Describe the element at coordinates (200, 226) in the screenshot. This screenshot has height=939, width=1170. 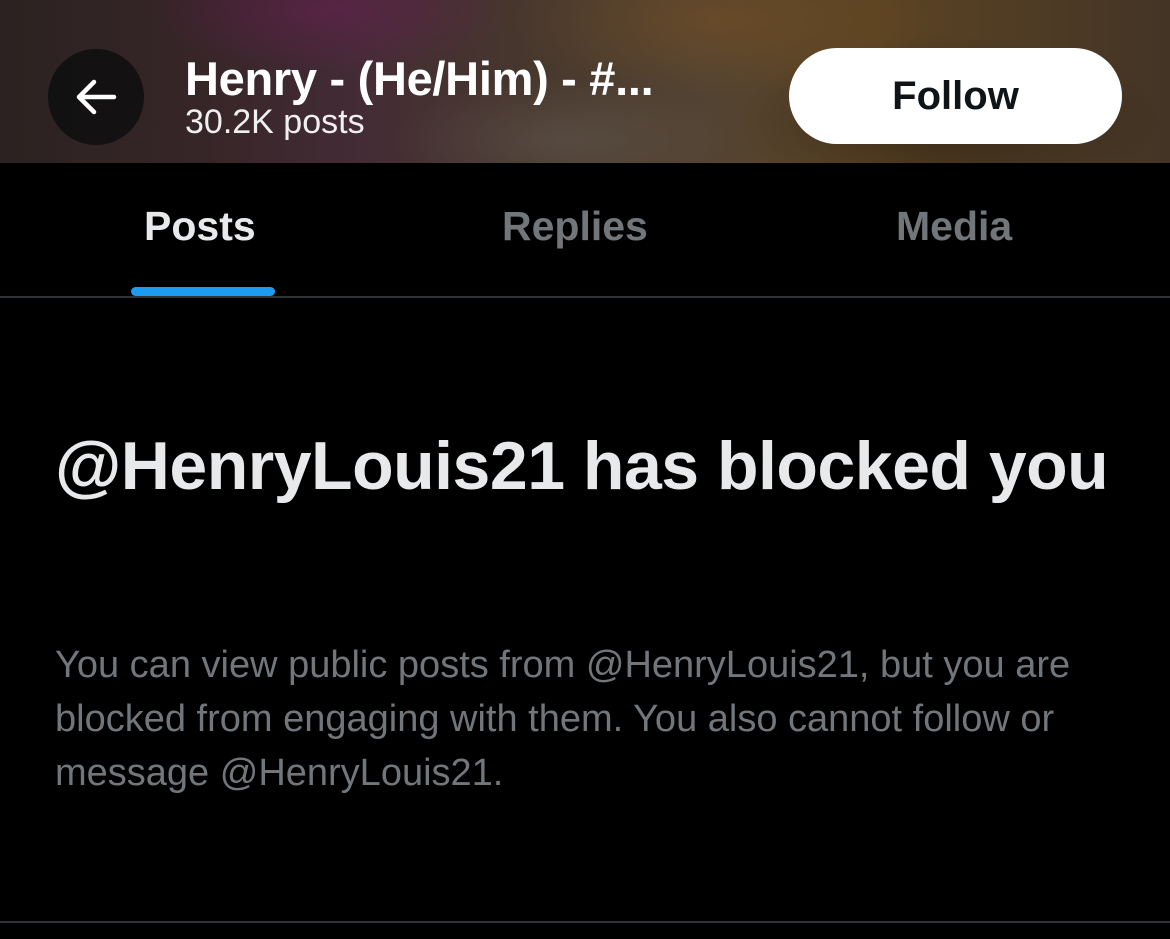
I see `tab-posts: Posts` at that location.